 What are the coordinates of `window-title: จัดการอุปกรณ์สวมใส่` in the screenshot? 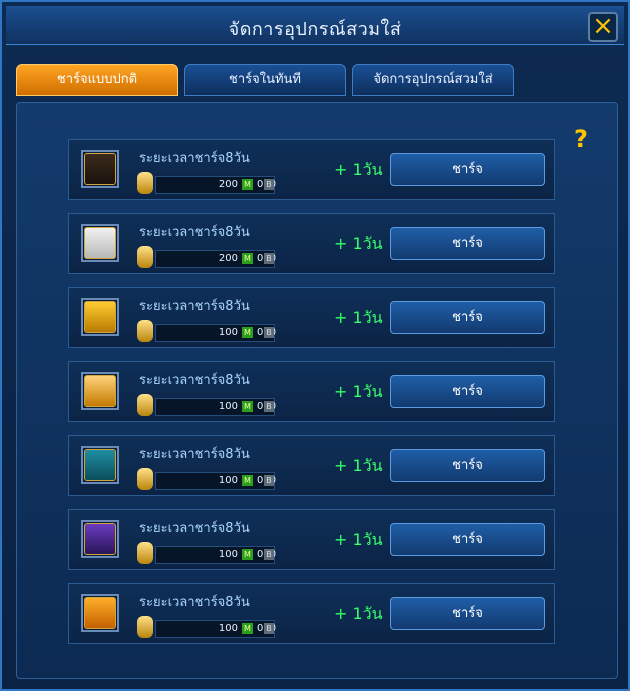 It's located at (315, 29).